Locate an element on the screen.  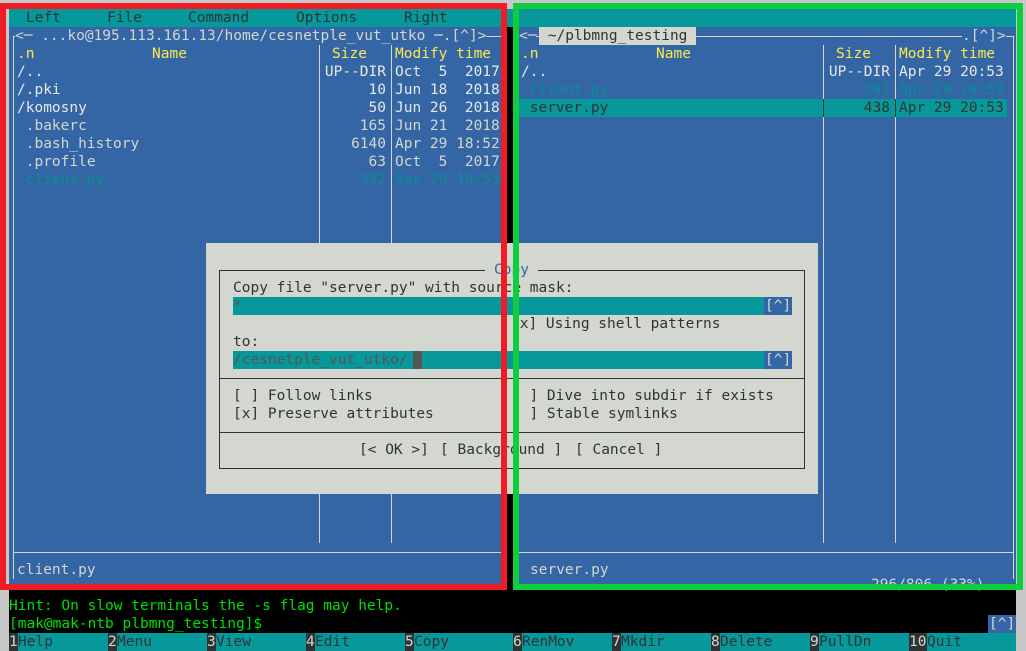
fkey-number: 4 is located at coordinates (310, 642).